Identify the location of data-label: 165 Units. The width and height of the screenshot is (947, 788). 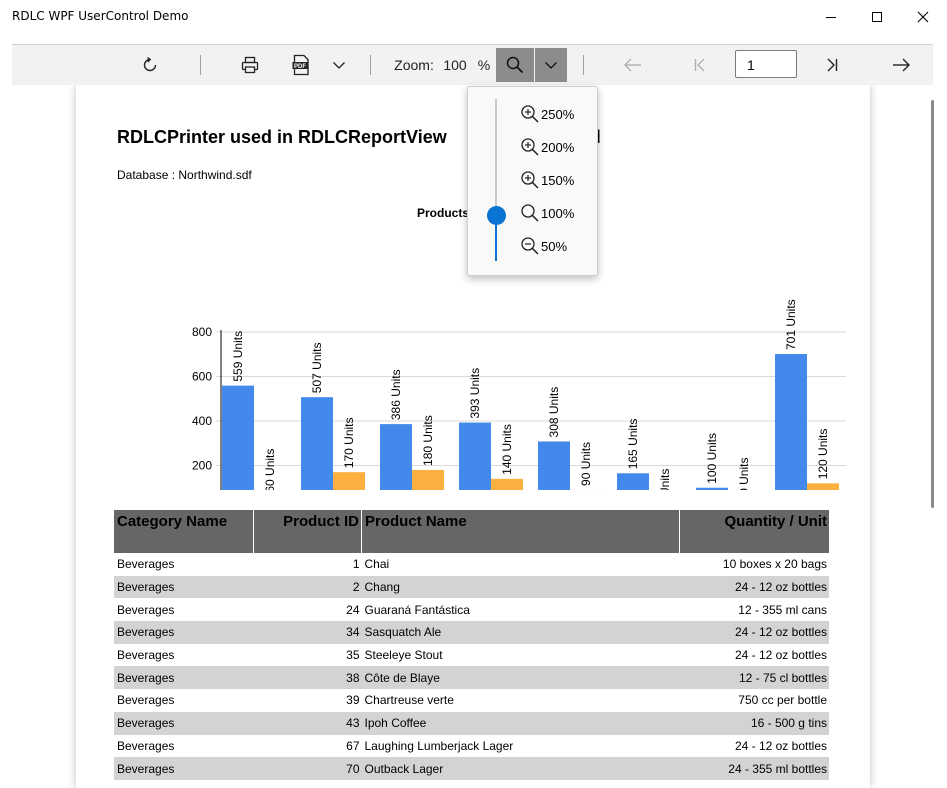
(633, 444).